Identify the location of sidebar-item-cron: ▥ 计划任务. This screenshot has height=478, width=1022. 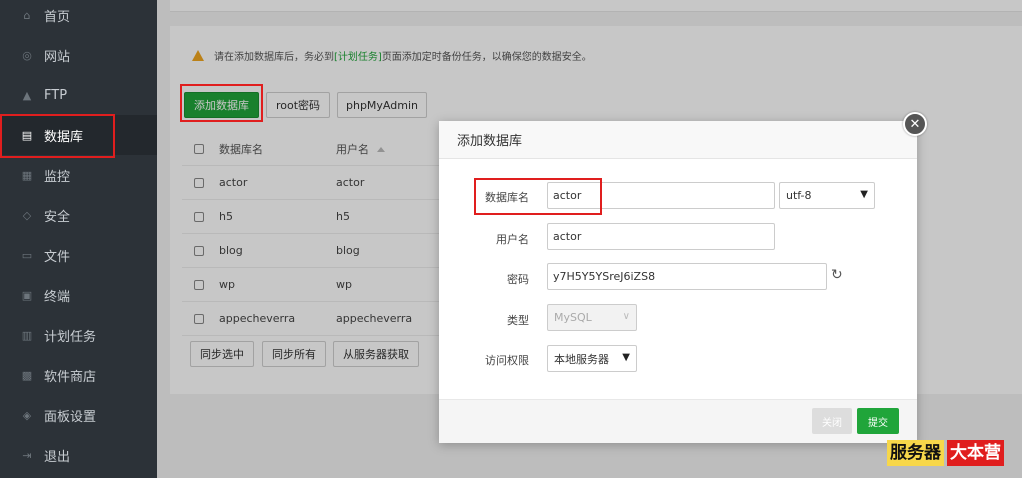
(78, 335).